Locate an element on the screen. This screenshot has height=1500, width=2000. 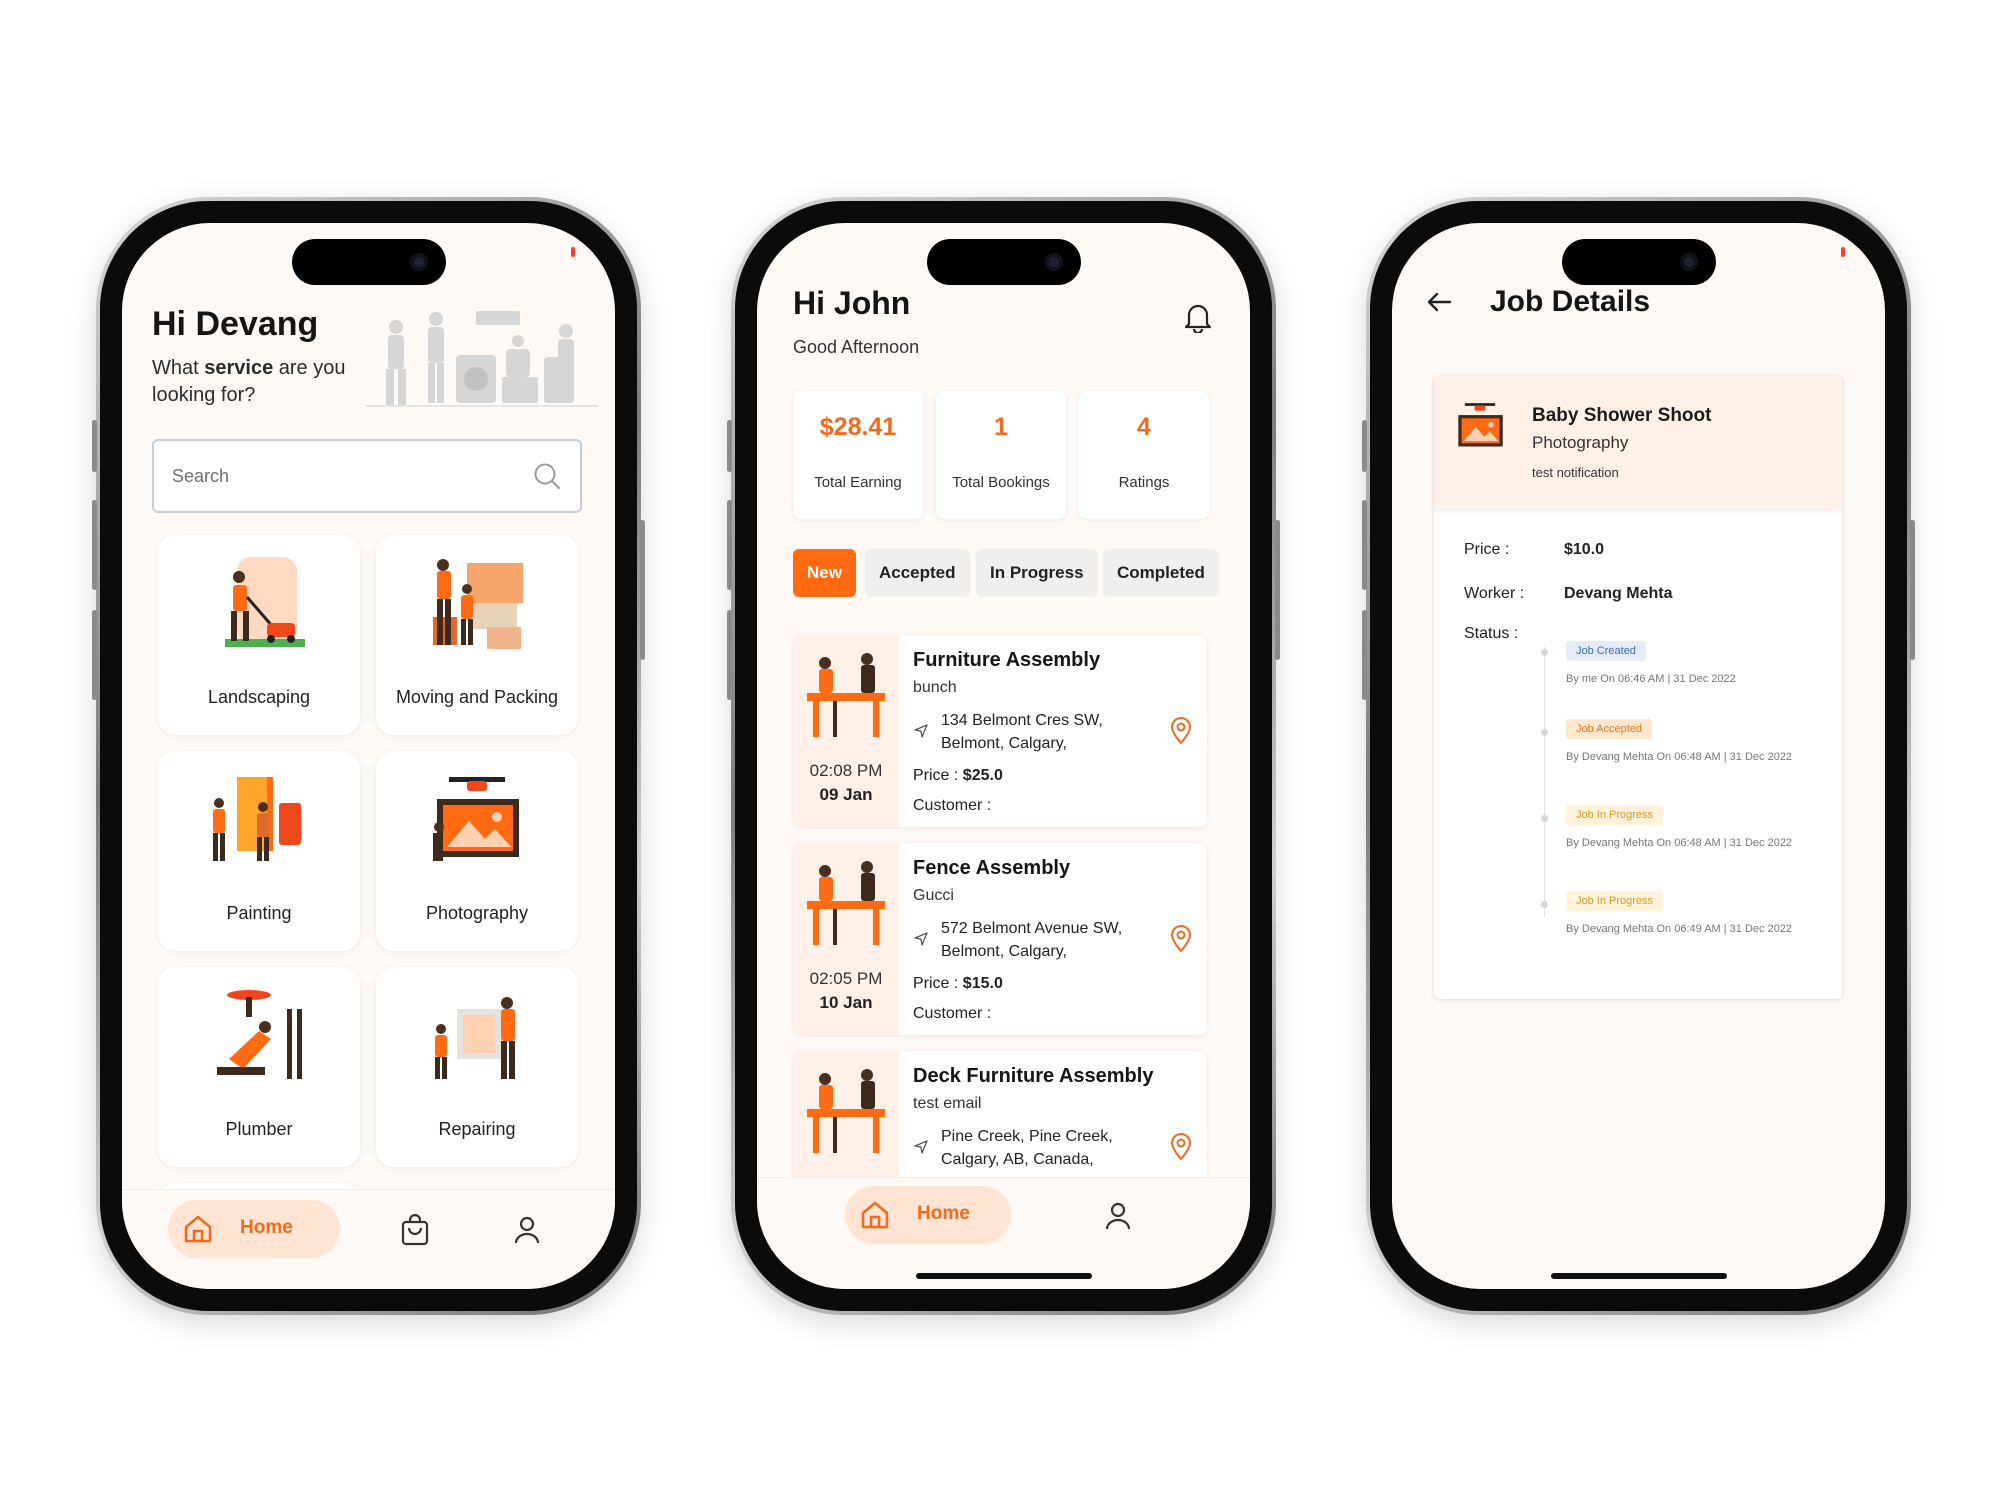
category-card-painting: Painting is located at coordinates (259, 851).